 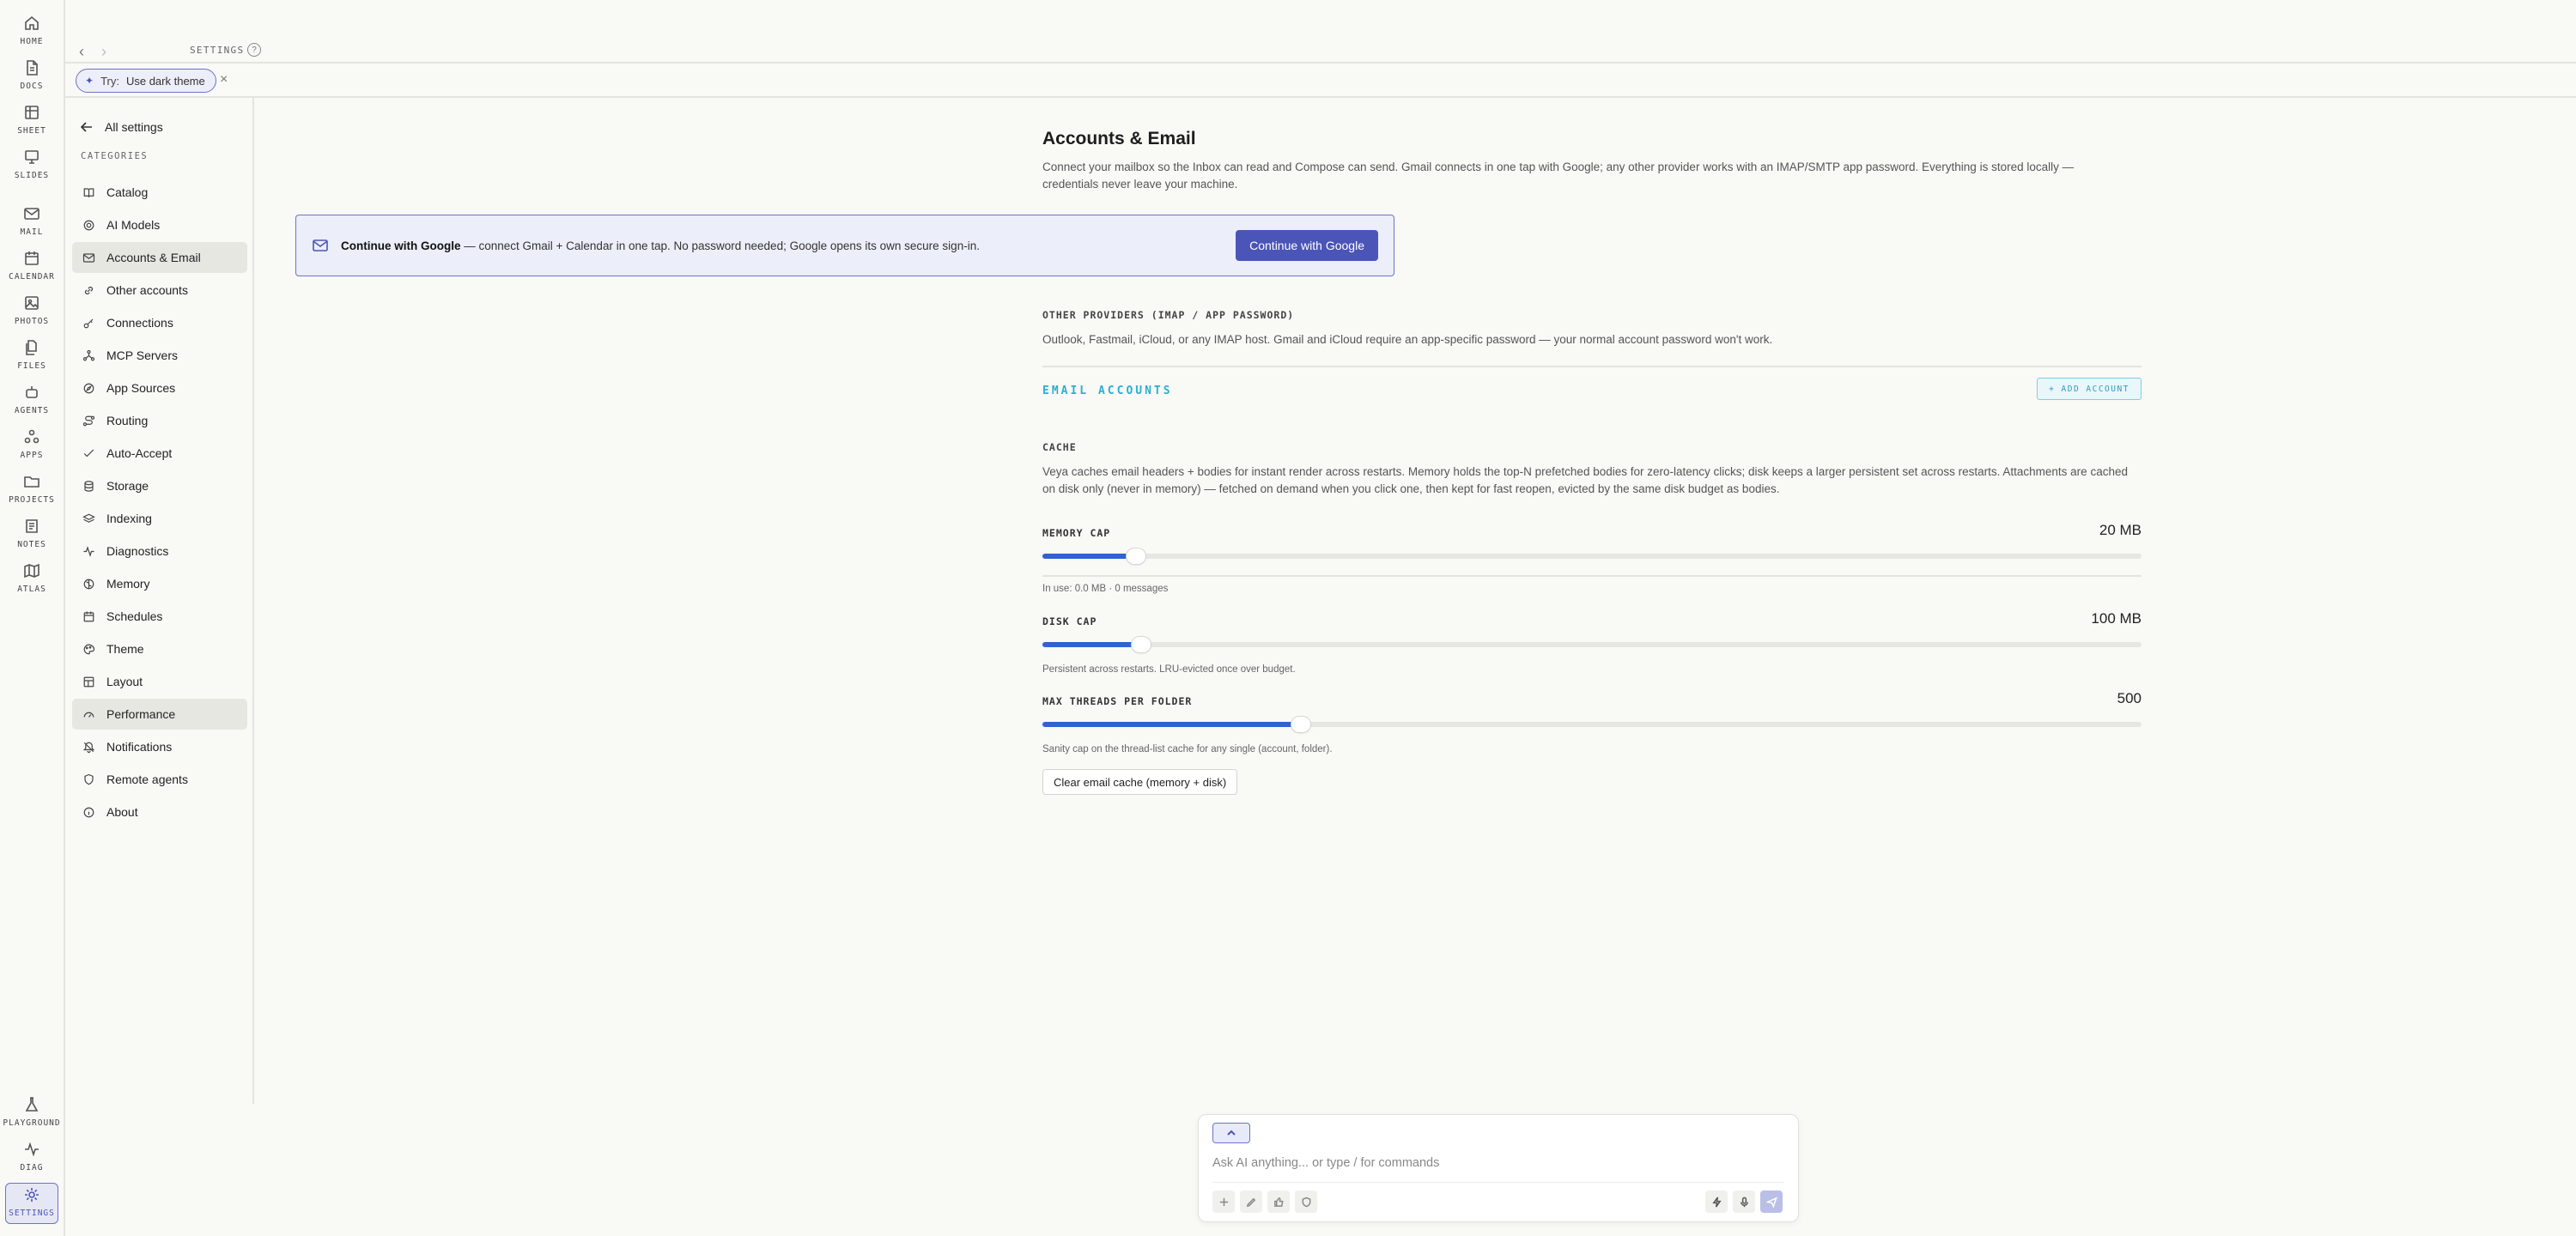 What do you see at coordinates (1744, 1202) in the screenshot?
I see `microphone-button` at bounding box center [1744, 1202].